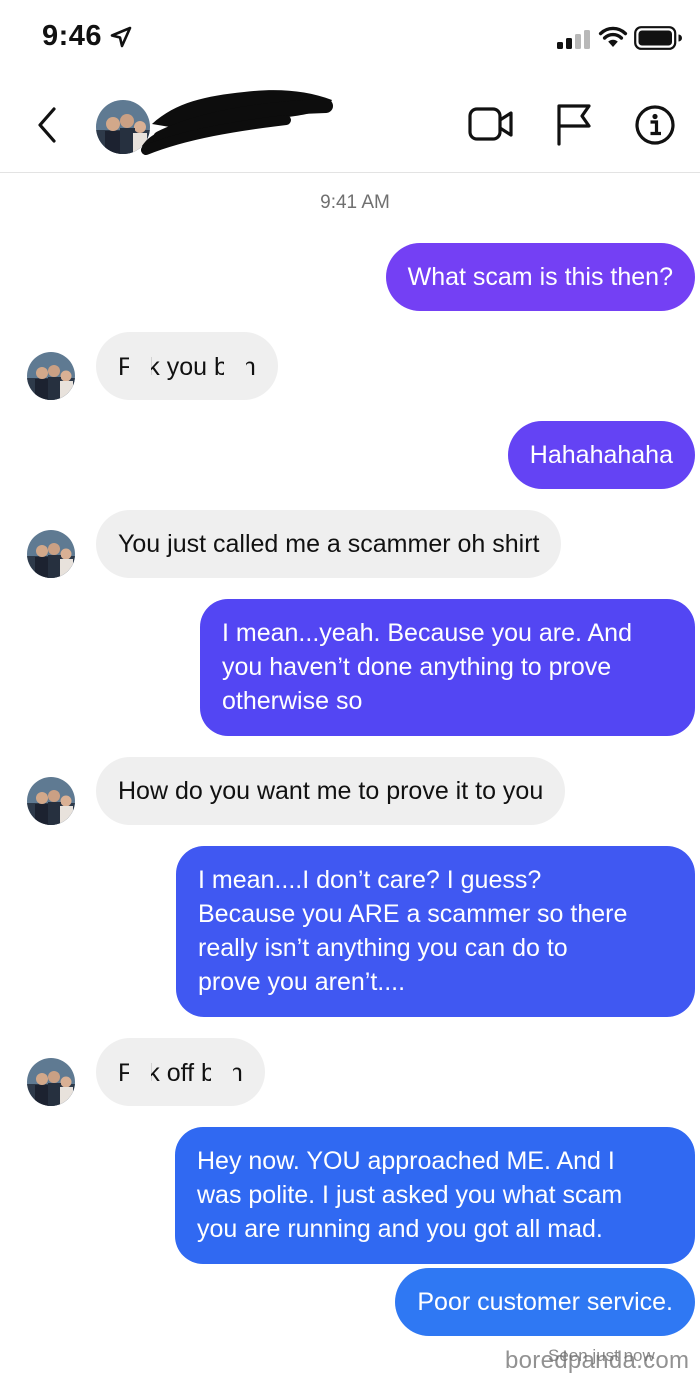 Image resolution: width=700 pixels, height=1384 pixels. Describe the element at coordinates (355, 202) in the screenshot. I see `chat-timestamp: 9:41 AM` at that location.